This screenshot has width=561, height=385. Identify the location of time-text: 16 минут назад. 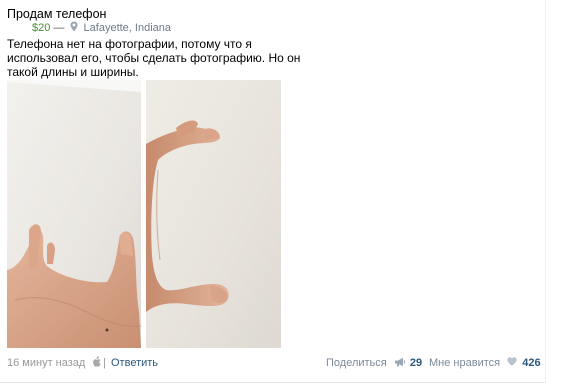
(46, 363).